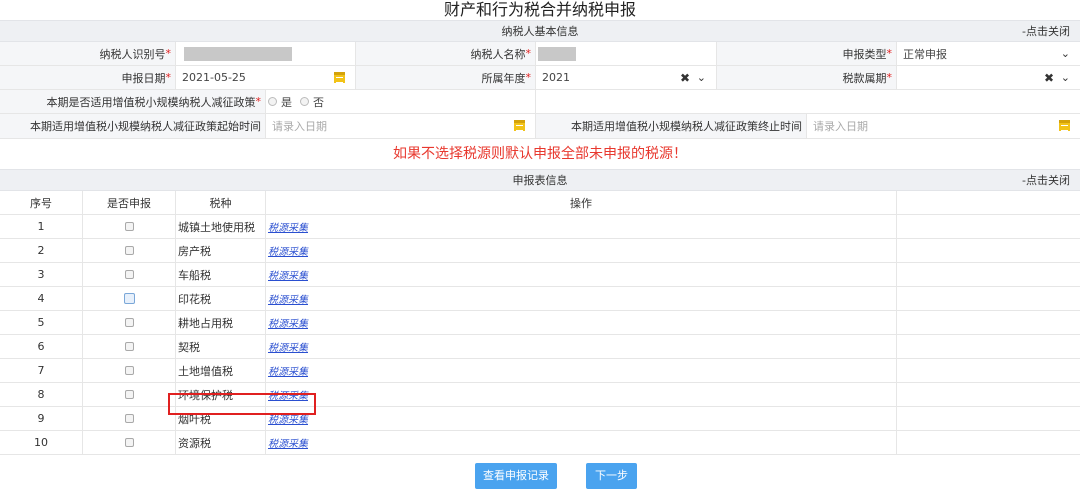 The image size is (1080, 495). I want to click on row-number: 3, so click(41, 274).